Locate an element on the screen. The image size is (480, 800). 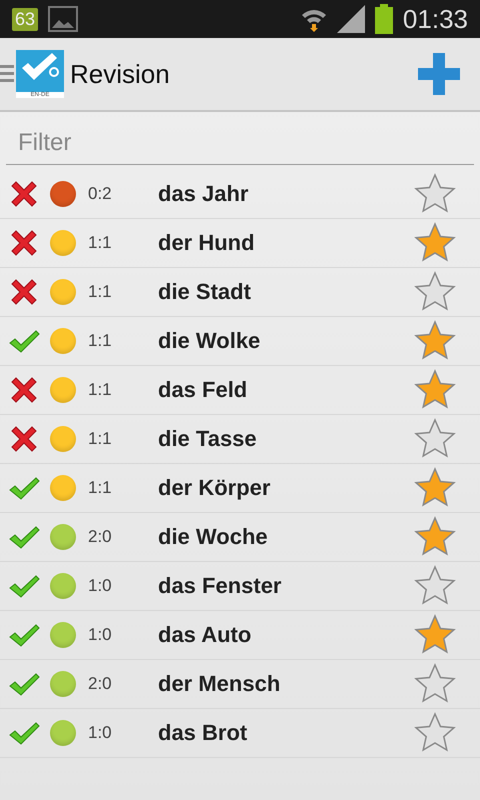
battery-icon is located at coordinates (383, 19).